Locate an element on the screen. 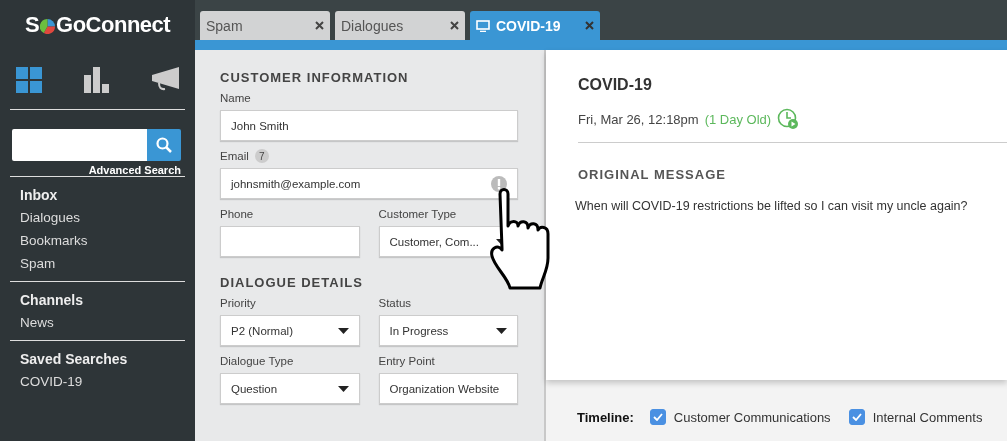 The image size is (1007, 441). field-label: Priority is located at coordinates (238, 303).